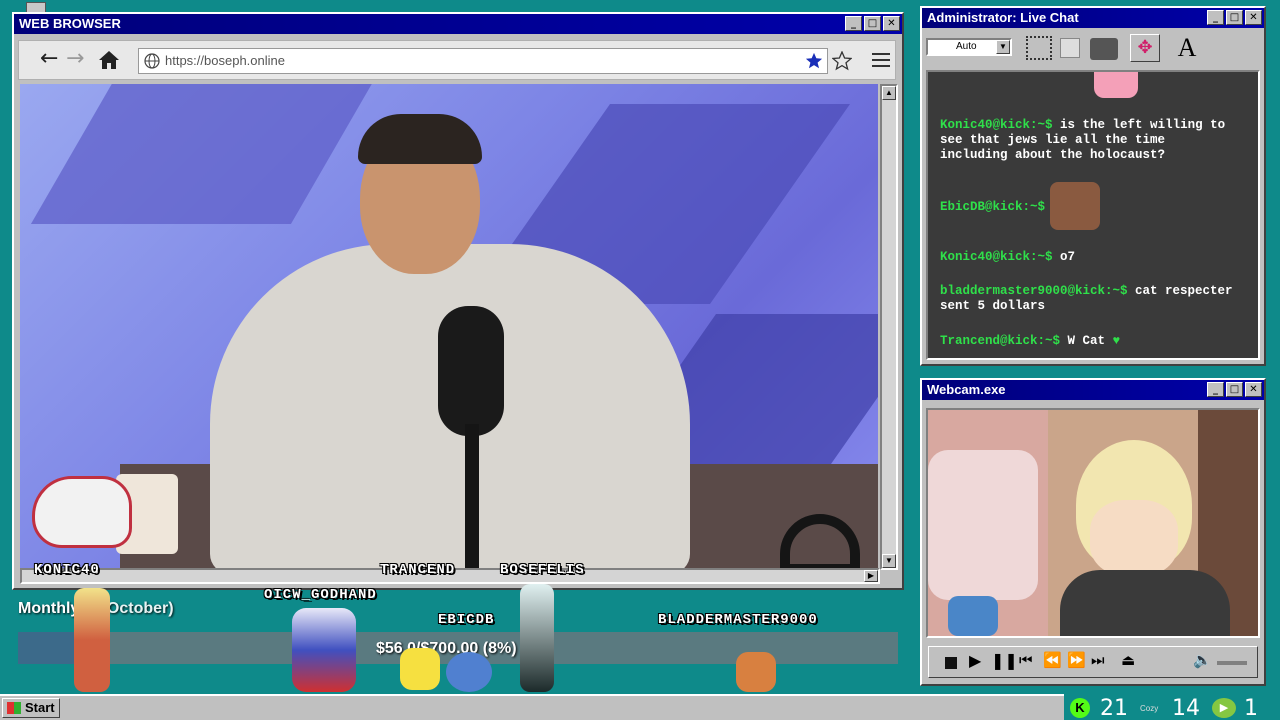 This screenshot has width=1280, height=720. What do you see at coordinates (1034, 291) in the screenshot?
I see `chat-username: bladdermaster9000@kick:~$` at bounding box center [1034, 291].